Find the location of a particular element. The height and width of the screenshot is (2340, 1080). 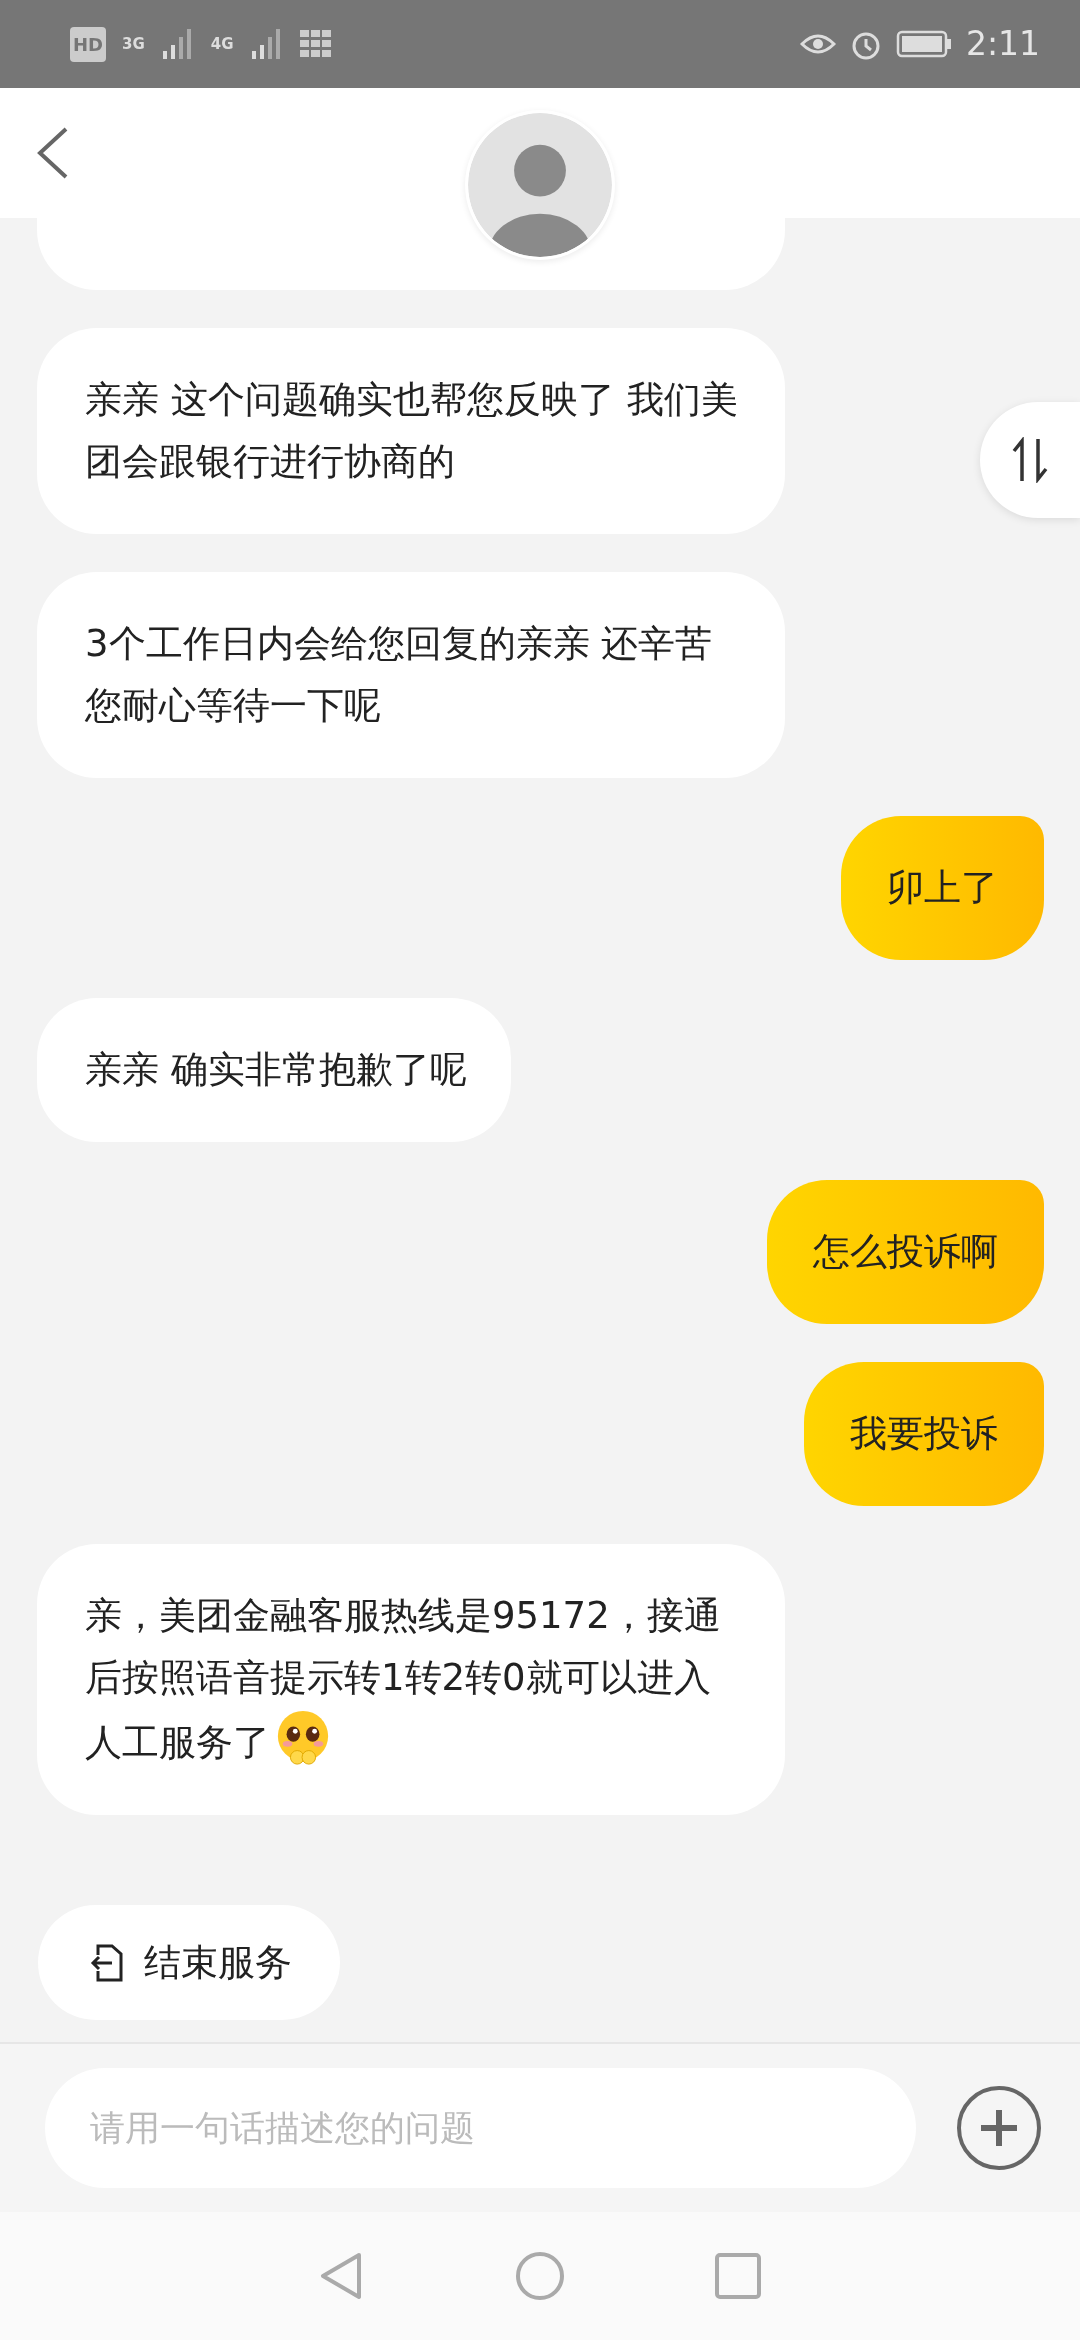

network-label: HD is located at coordinates (88, 44).